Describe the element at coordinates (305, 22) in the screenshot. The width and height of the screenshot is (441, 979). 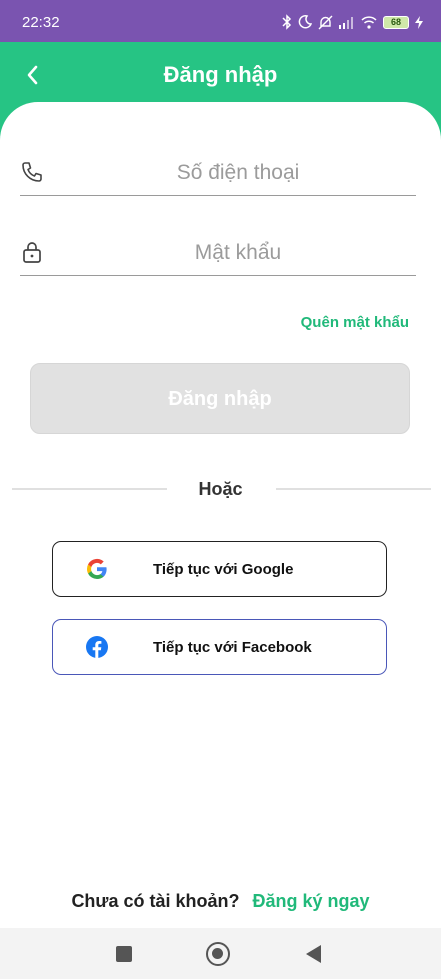
I see `moon-icon` at that location.